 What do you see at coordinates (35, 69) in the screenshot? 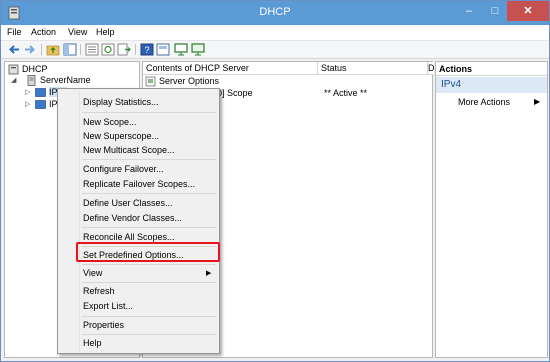
I see `tree-label: DHCP` at bounding box center [35, 69].